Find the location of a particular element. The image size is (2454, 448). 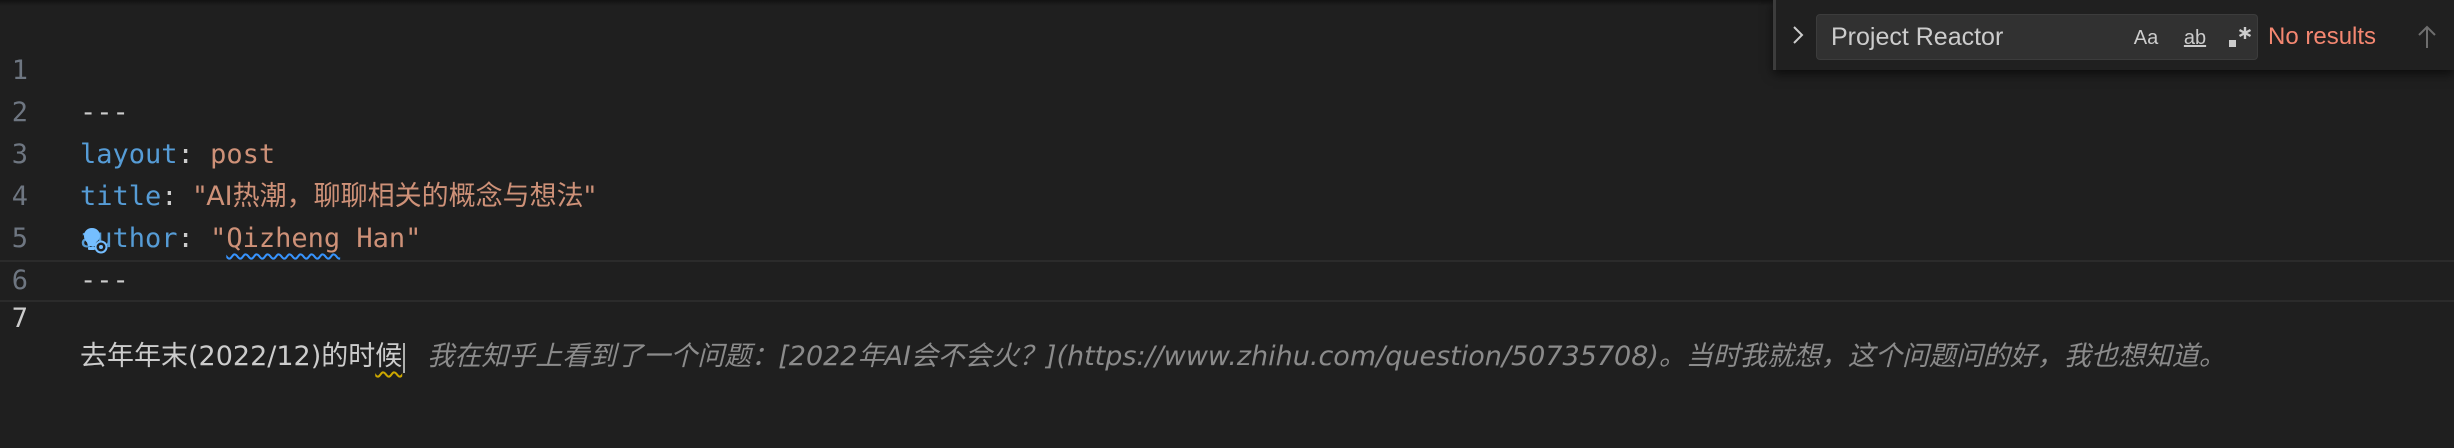

warning-underlined-char: 候 is located at coordinates (388, 356).